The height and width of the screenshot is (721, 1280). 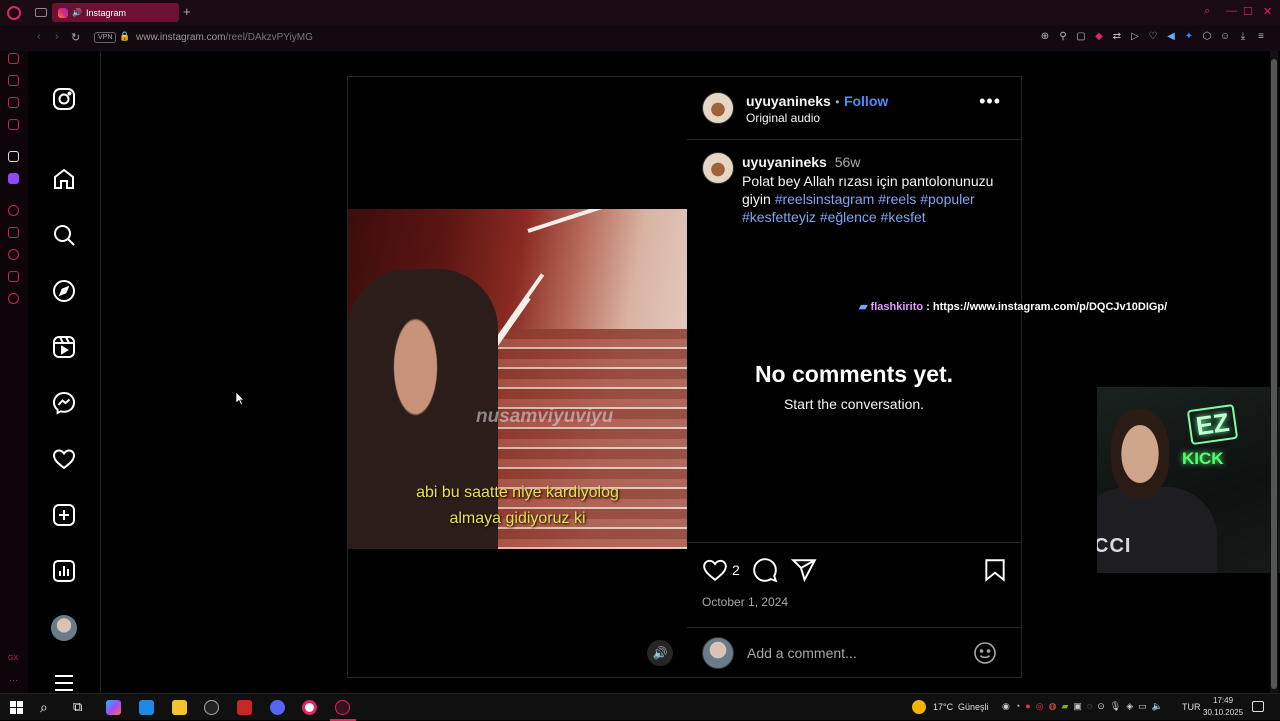 I want to click on tray-app-icon: ◎, so click(x=1040, y=706).